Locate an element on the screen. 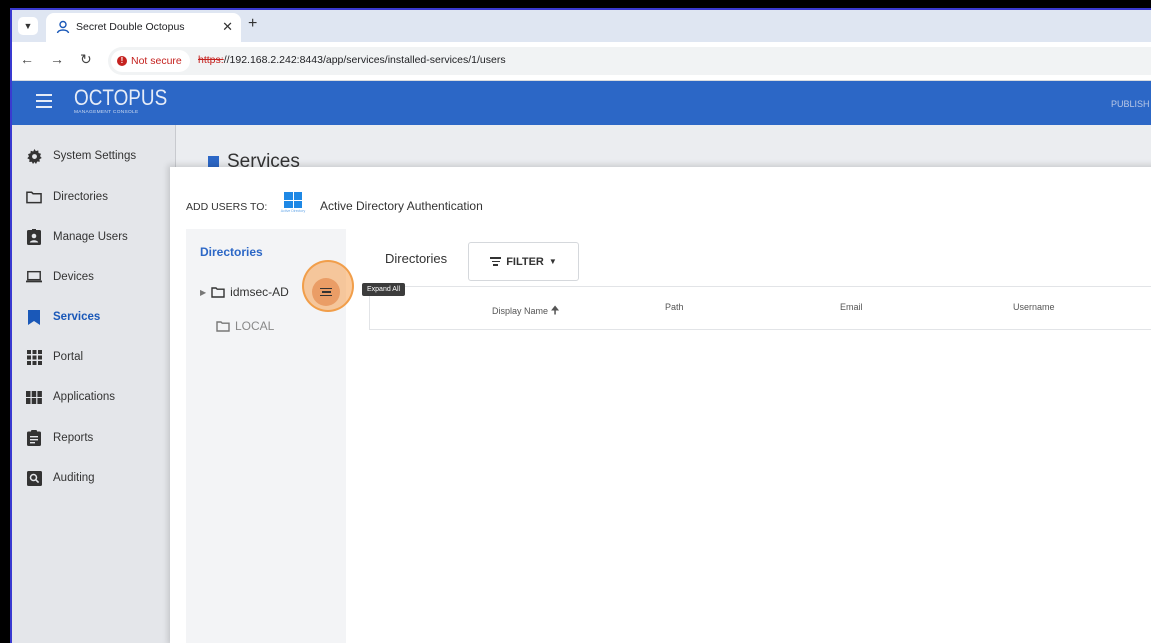 The width and height of the screenshot is (1151, 643). close-icon: ✕ is located at coordinates (227, 27).